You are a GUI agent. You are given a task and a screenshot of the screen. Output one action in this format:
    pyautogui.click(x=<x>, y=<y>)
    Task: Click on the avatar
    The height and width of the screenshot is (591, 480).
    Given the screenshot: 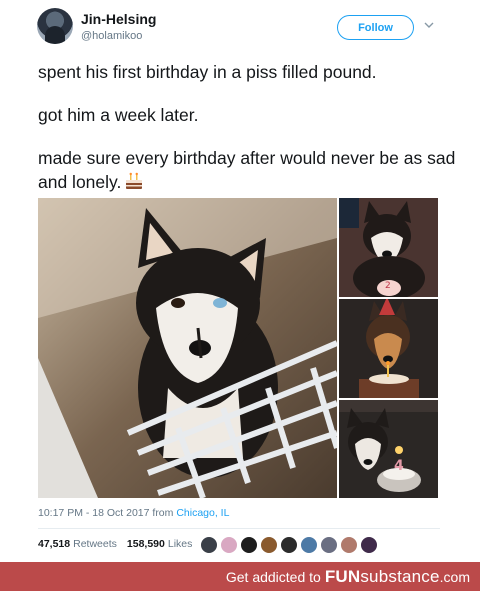 What is the action you would take?
    pyautogui.click(x=55, y=26)
    